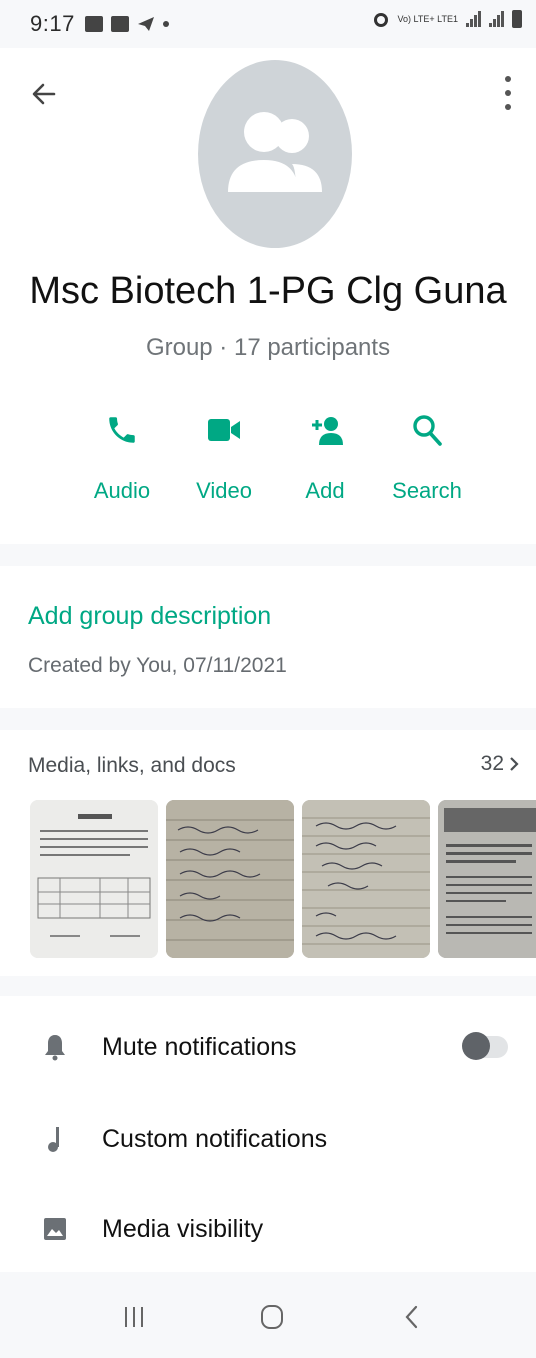 Image resolution: width=536 pixels, height=1358 pixels. What do you see at coordinates (325, 490) in the screenshot?
I see `add-label: Add` at bounding box center [325, 490].